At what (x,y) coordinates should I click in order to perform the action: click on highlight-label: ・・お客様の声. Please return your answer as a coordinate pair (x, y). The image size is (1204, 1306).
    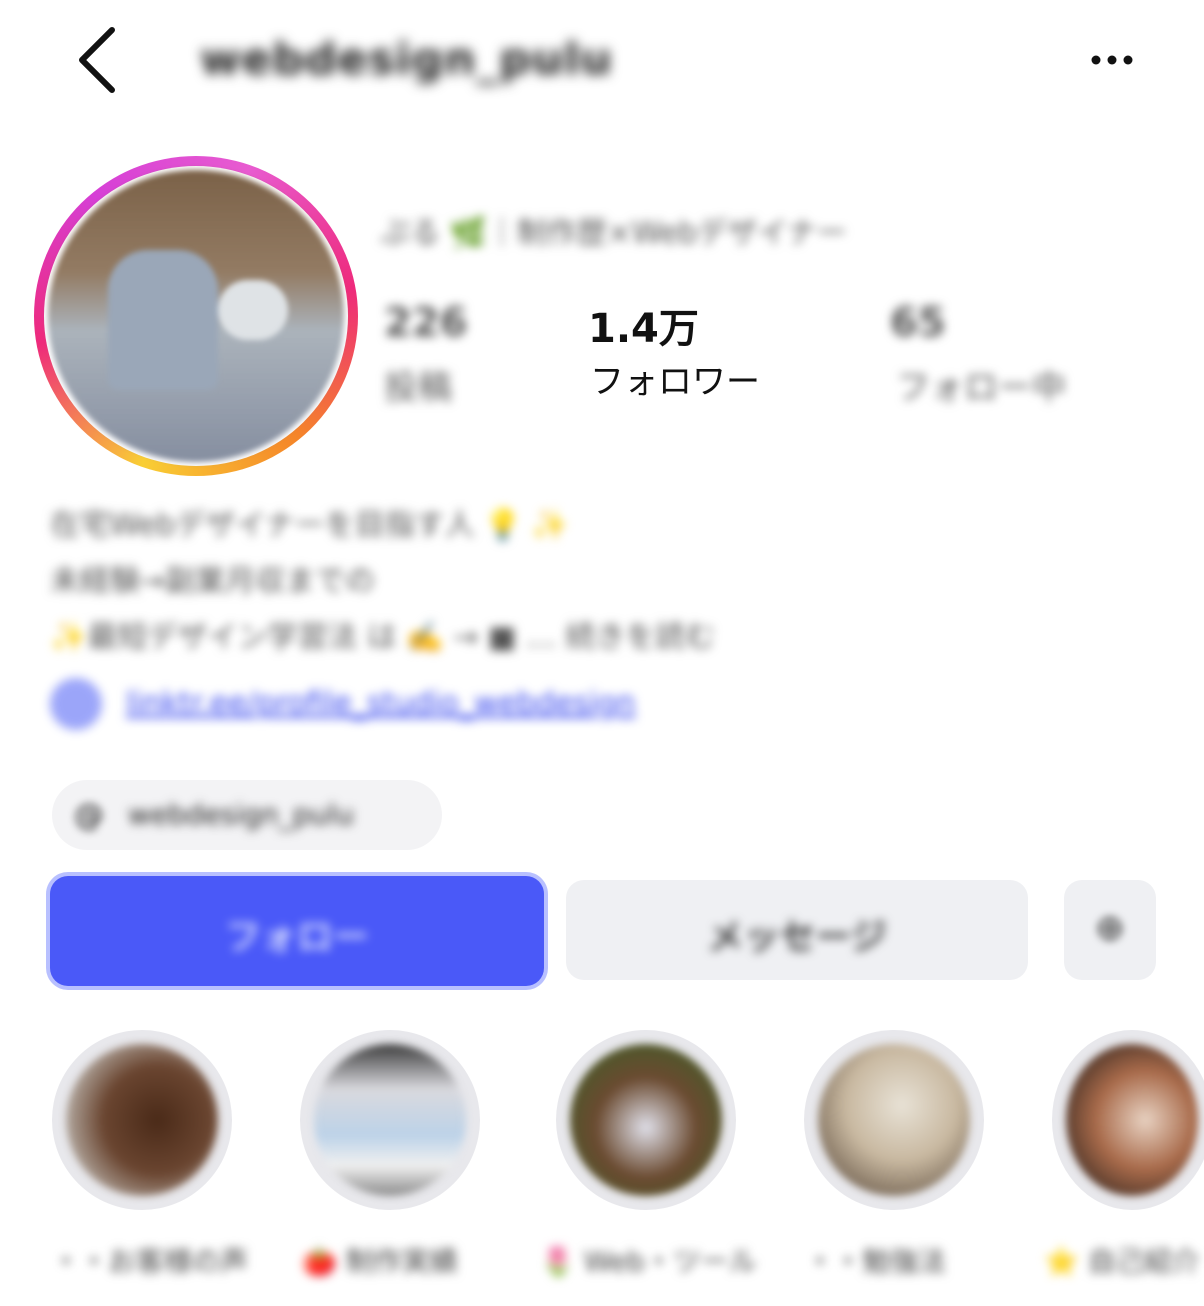
    Looking at the image, I should click on (150, 1261).